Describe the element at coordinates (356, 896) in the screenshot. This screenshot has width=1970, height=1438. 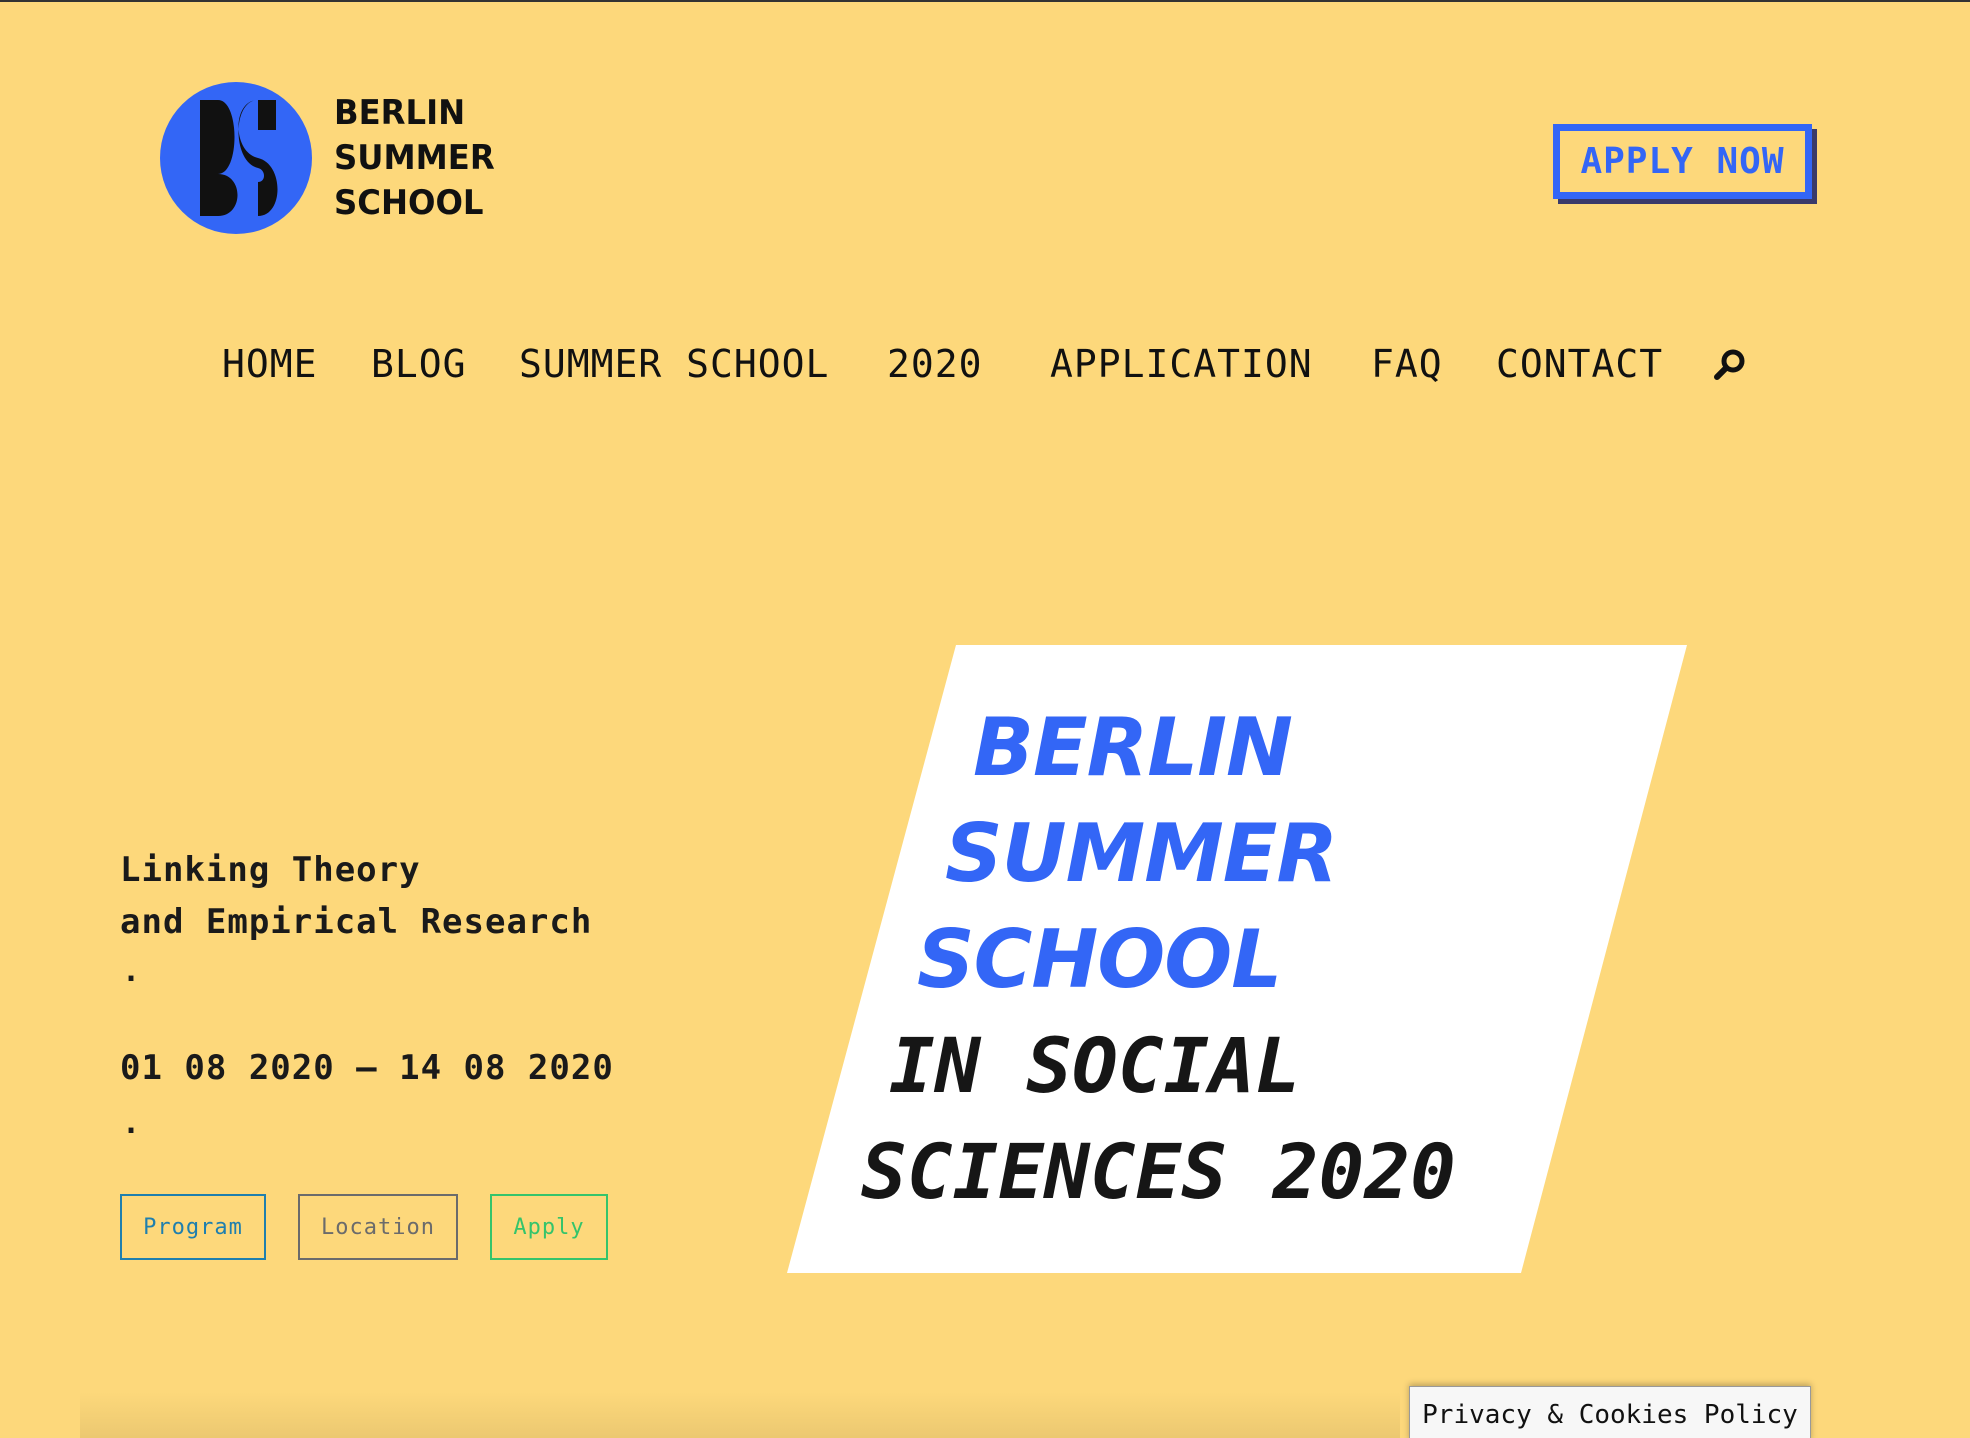
I see `hero-tagline: Linking Theory and Empirical Research` at that location.